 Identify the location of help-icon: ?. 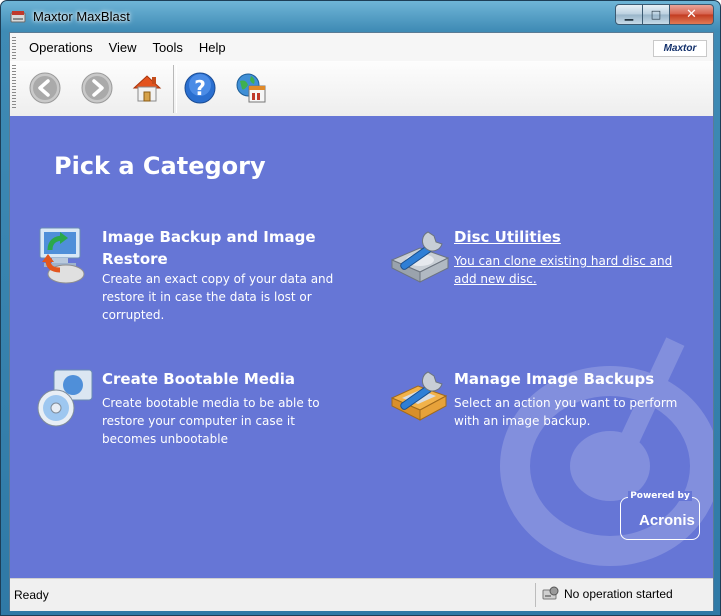
(200, 88).